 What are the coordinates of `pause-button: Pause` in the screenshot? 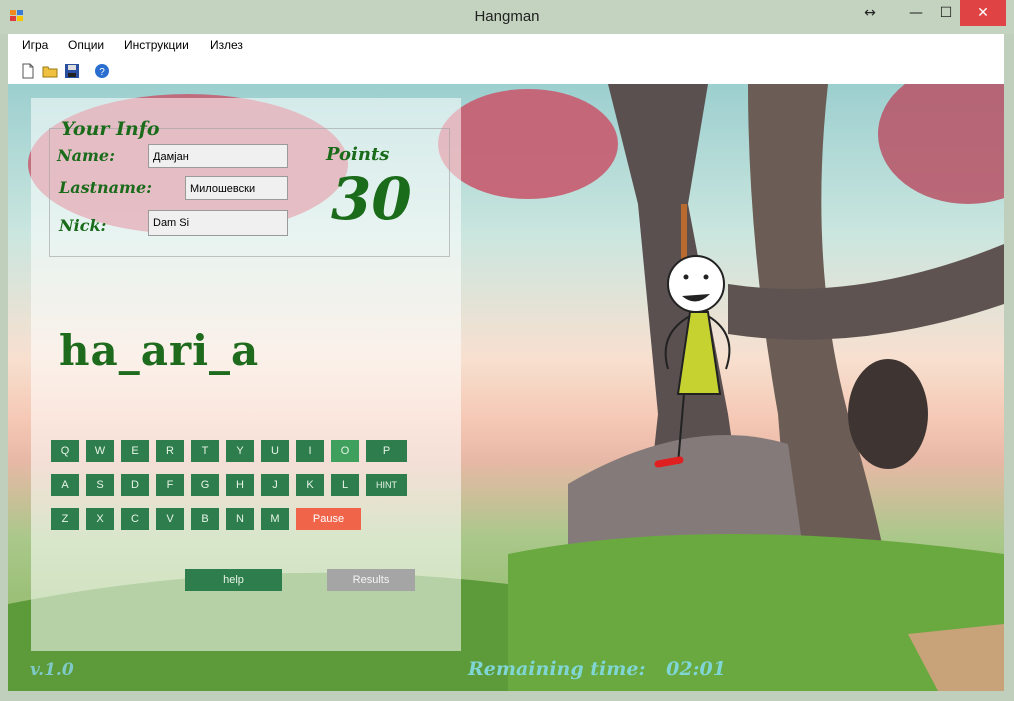 It's located at (328, 519).